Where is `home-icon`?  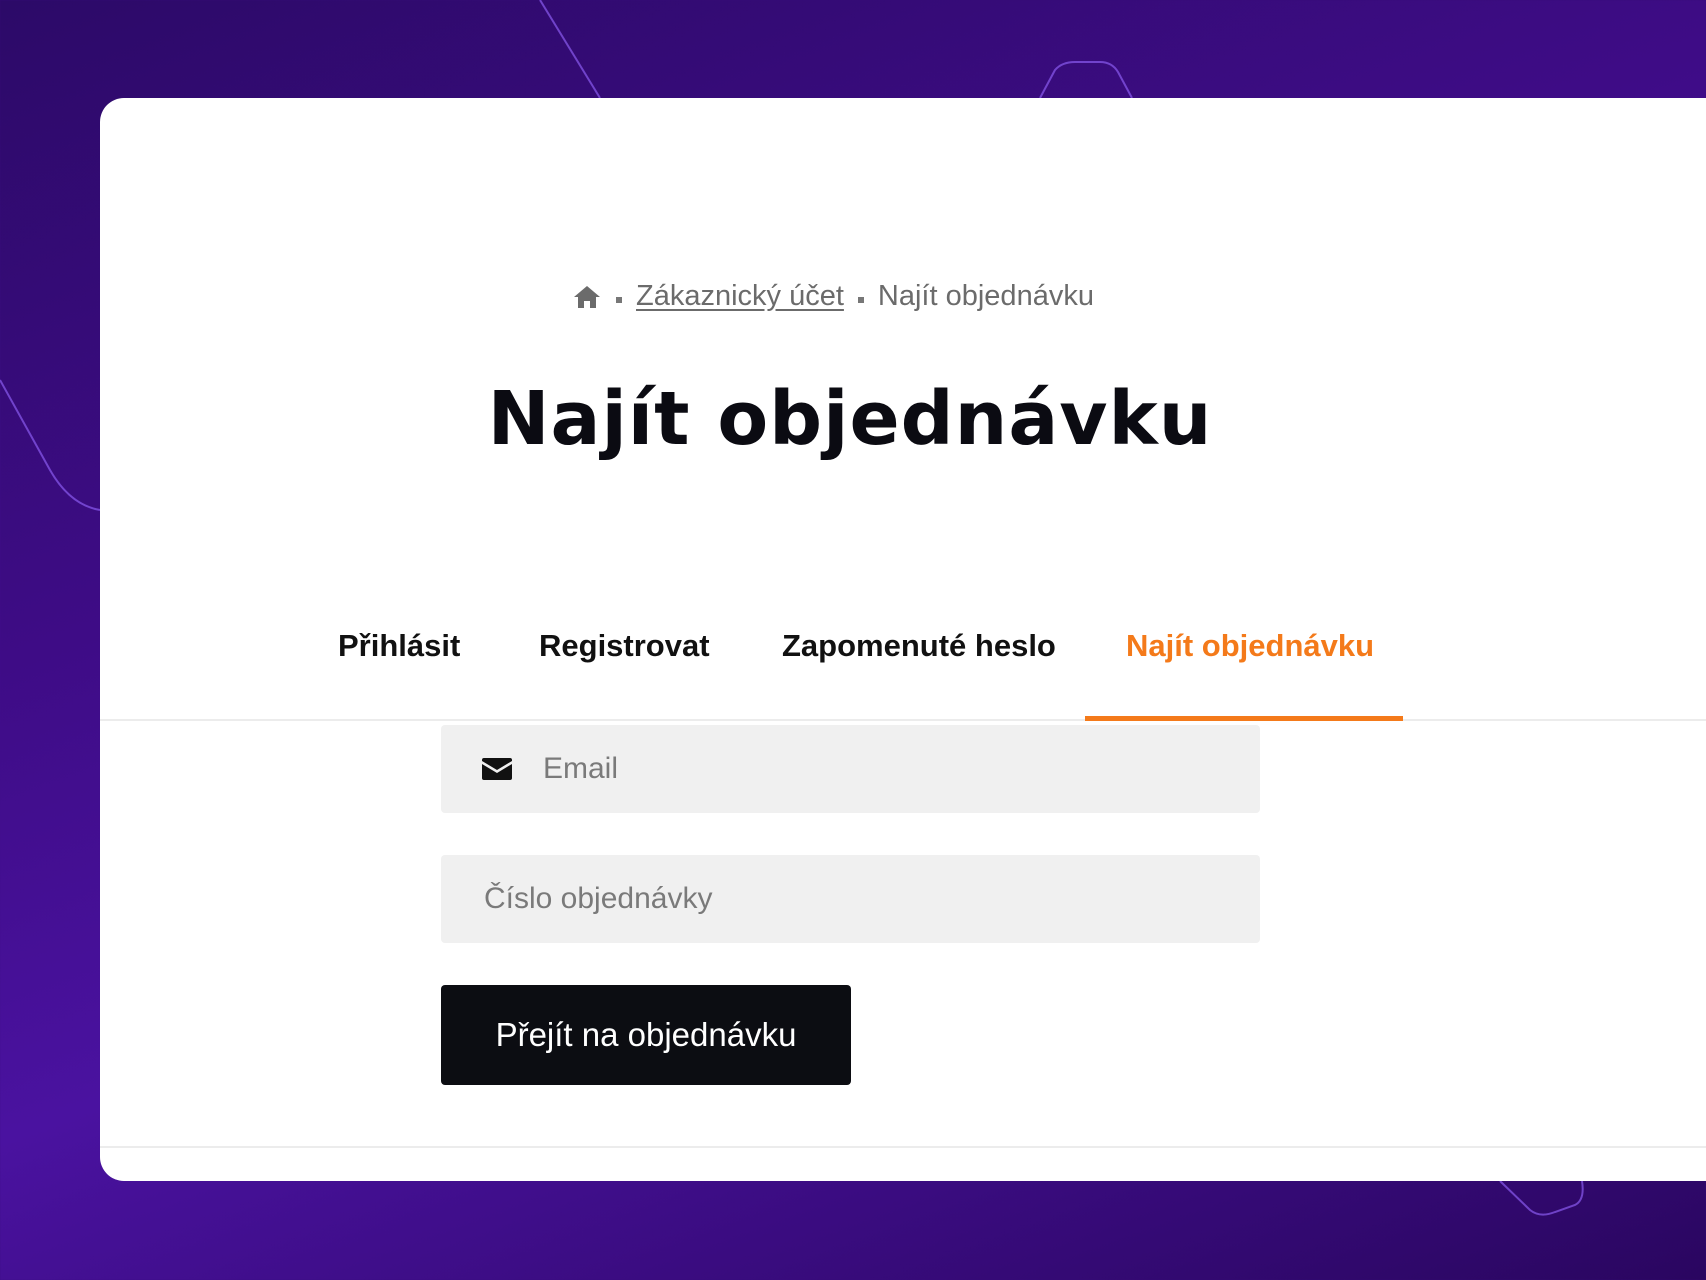 home-icon is located at coordinates (587, 297).